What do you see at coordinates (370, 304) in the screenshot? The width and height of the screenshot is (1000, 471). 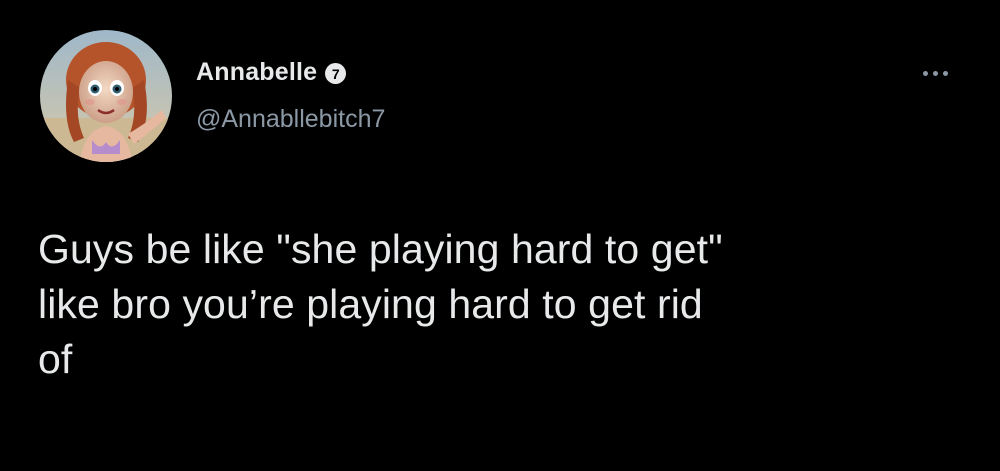 I see `tweet-text-line: like bro you’re playing hard to get rid` at bounding box center [370, 304].